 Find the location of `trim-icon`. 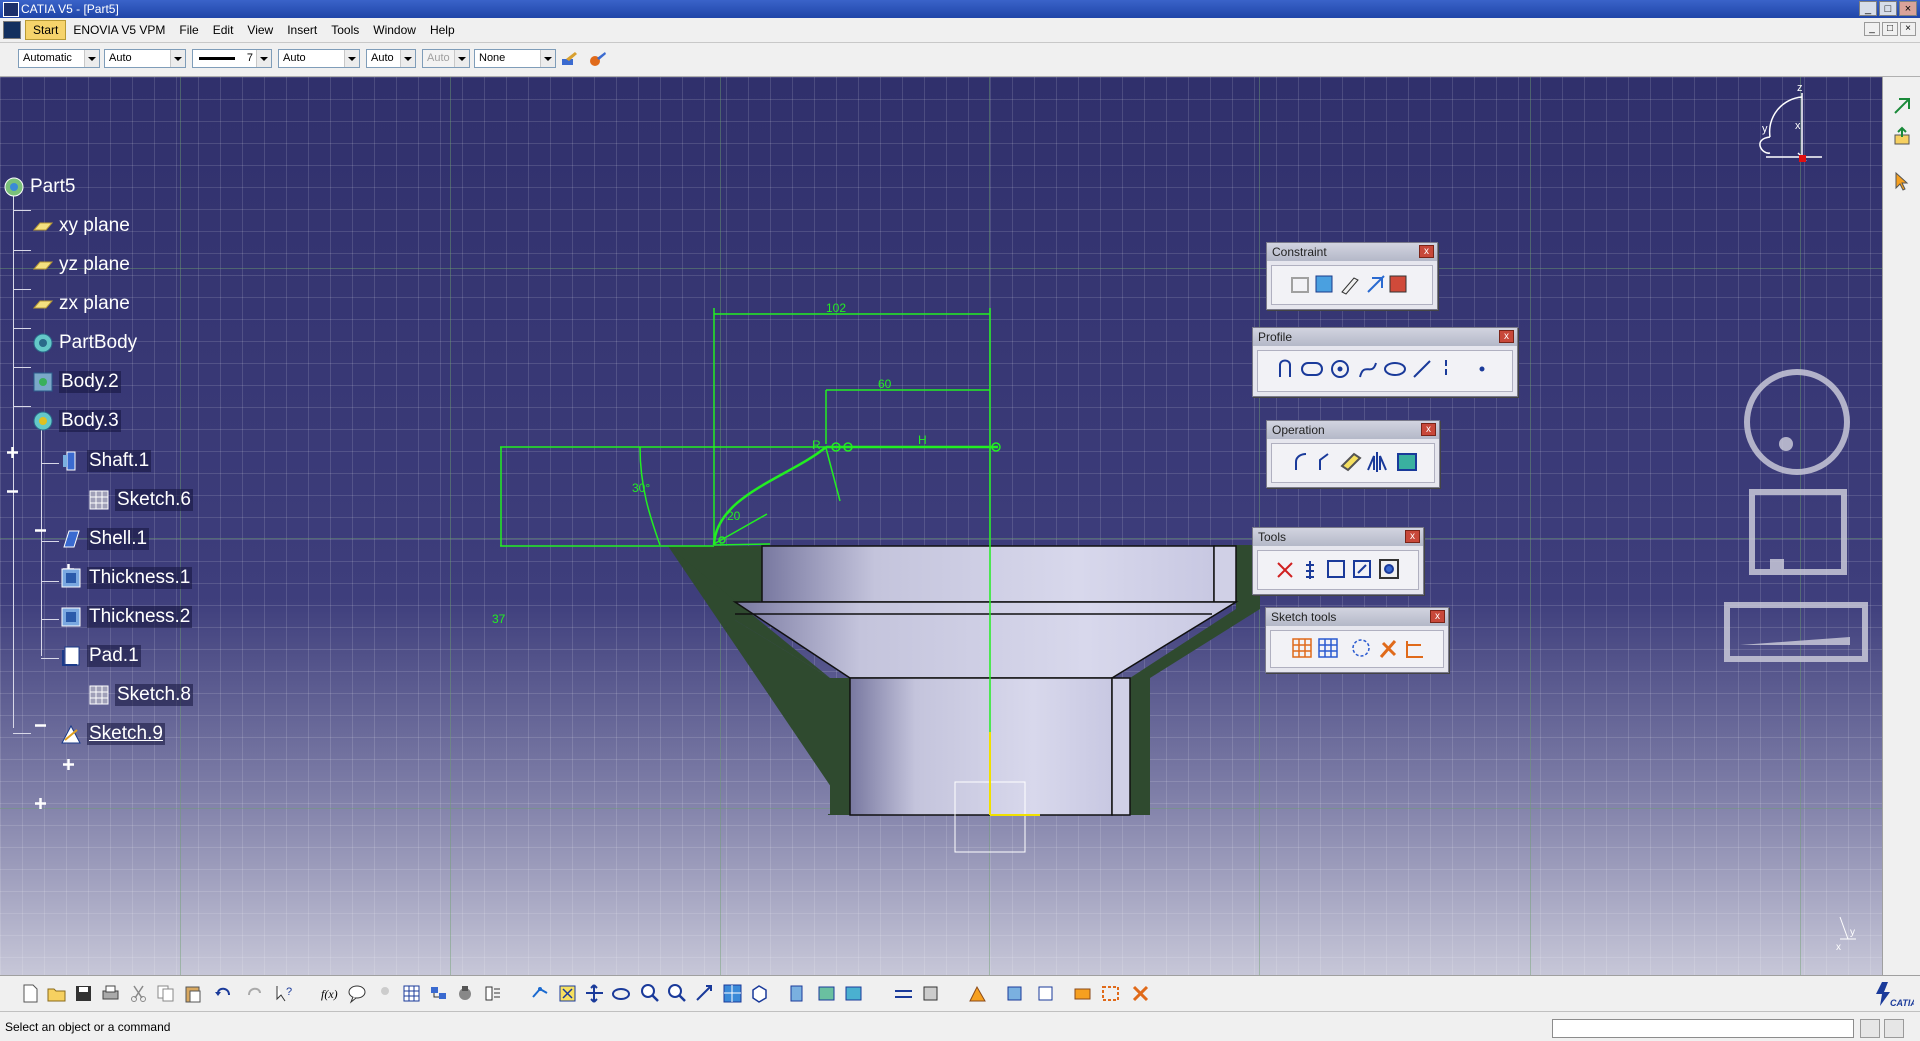

trim-icon is located at coordinates (1351, 462).